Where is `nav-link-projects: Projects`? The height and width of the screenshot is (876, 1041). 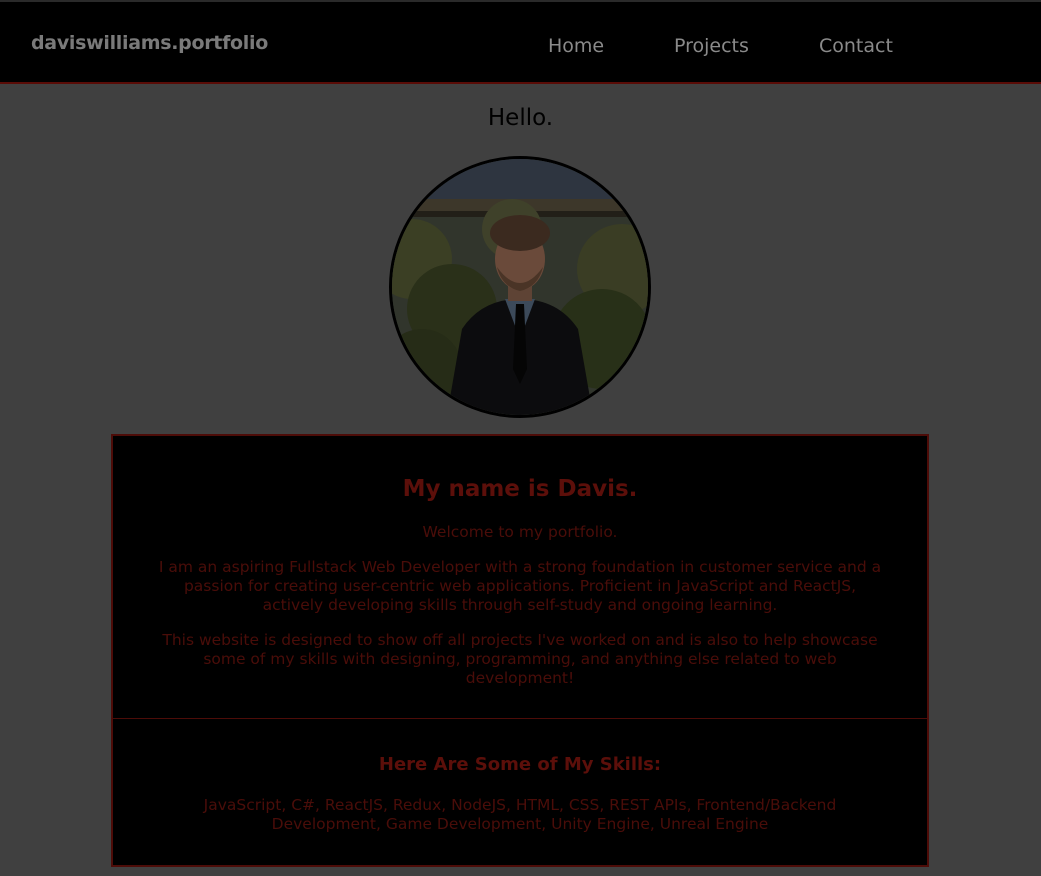
nav-link-projects: Projects is located at coordinates (711, 46).